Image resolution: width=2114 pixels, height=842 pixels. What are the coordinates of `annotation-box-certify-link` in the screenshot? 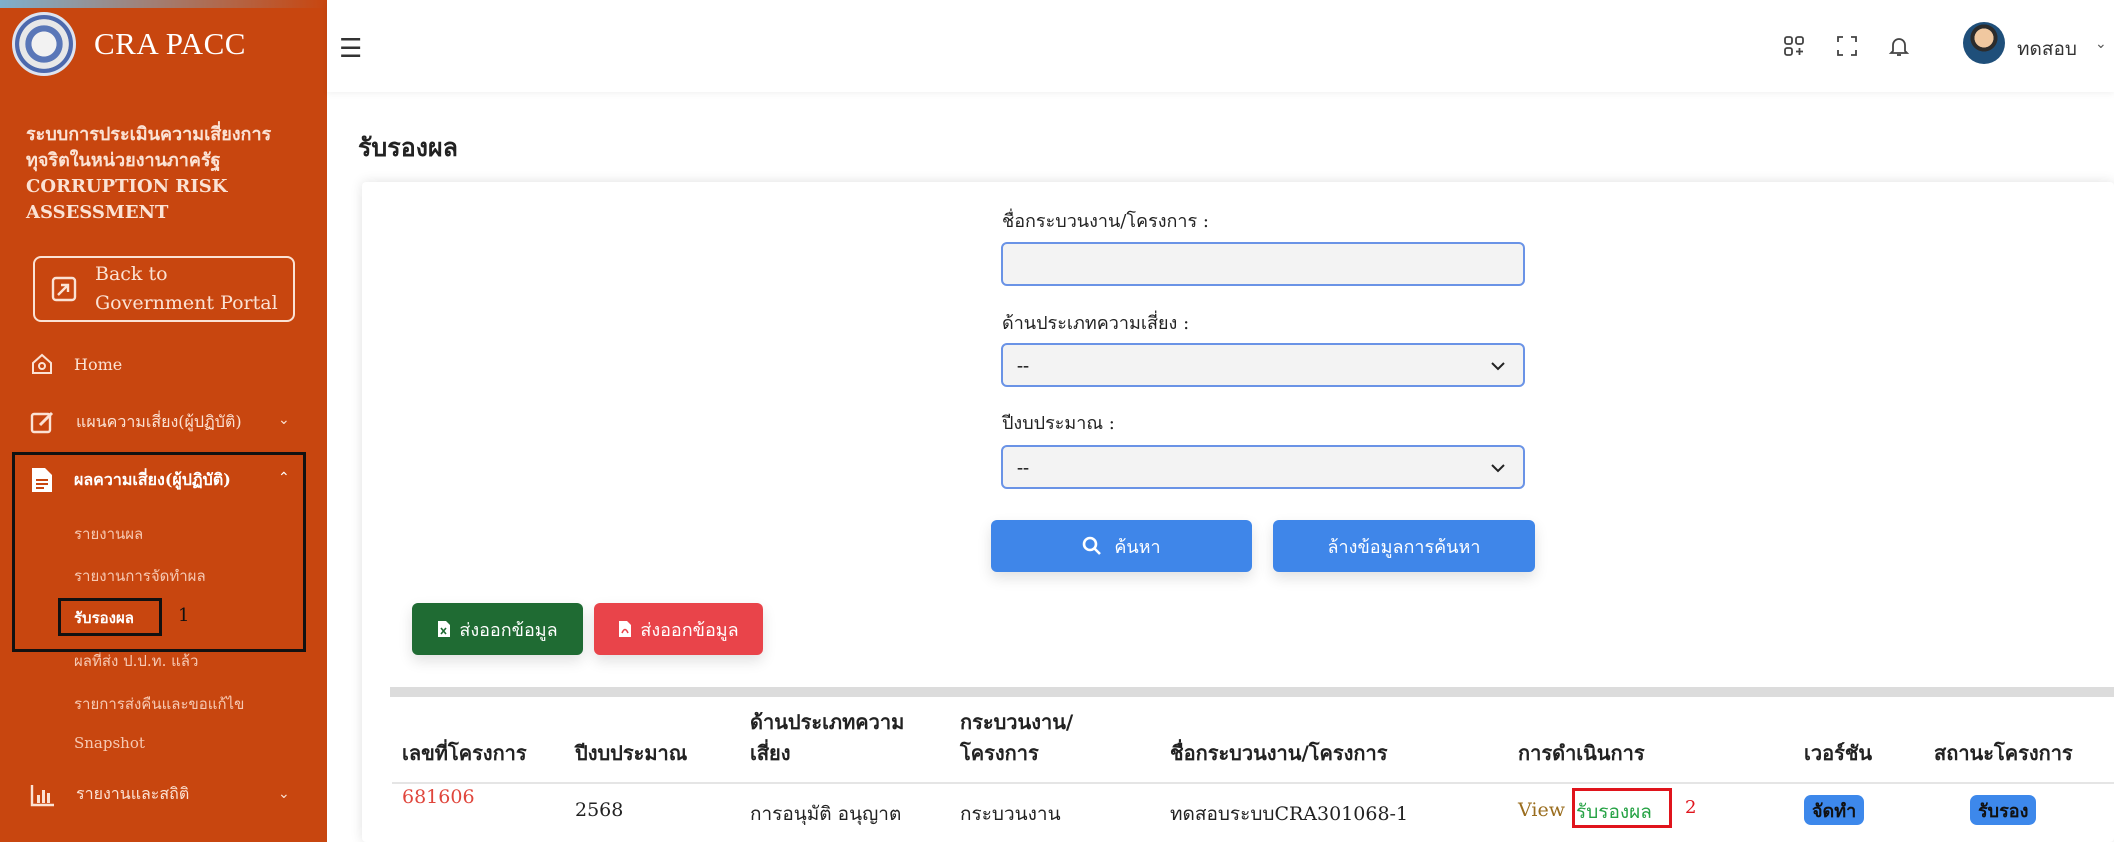 It's located at (1622, 808).